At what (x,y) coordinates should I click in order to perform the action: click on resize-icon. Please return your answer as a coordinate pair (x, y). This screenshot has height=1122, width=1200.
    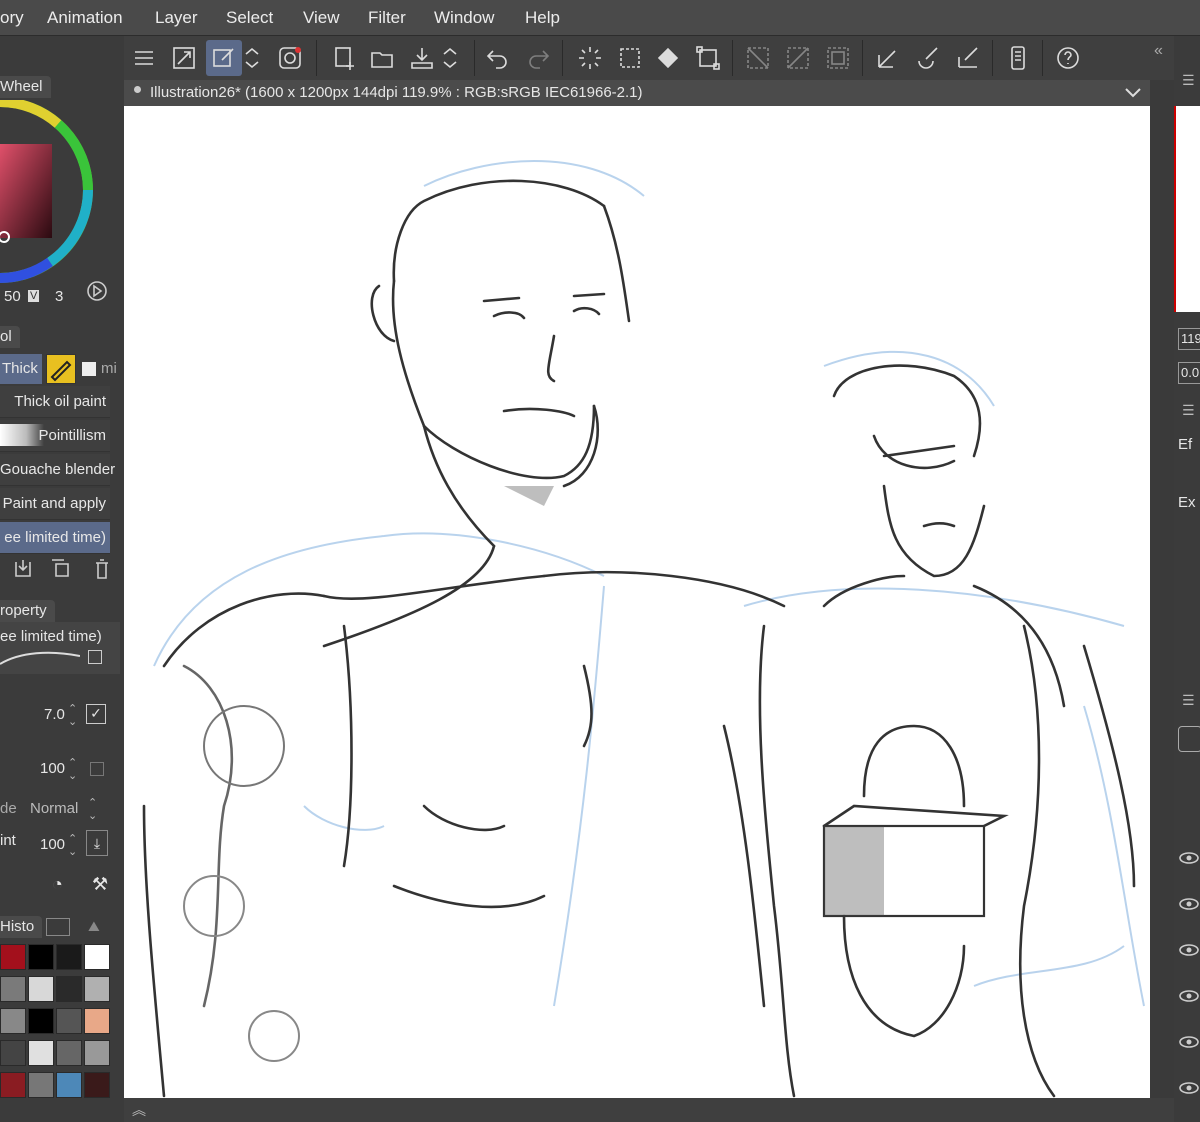
    Looking at the image, I should click on (184, 58).